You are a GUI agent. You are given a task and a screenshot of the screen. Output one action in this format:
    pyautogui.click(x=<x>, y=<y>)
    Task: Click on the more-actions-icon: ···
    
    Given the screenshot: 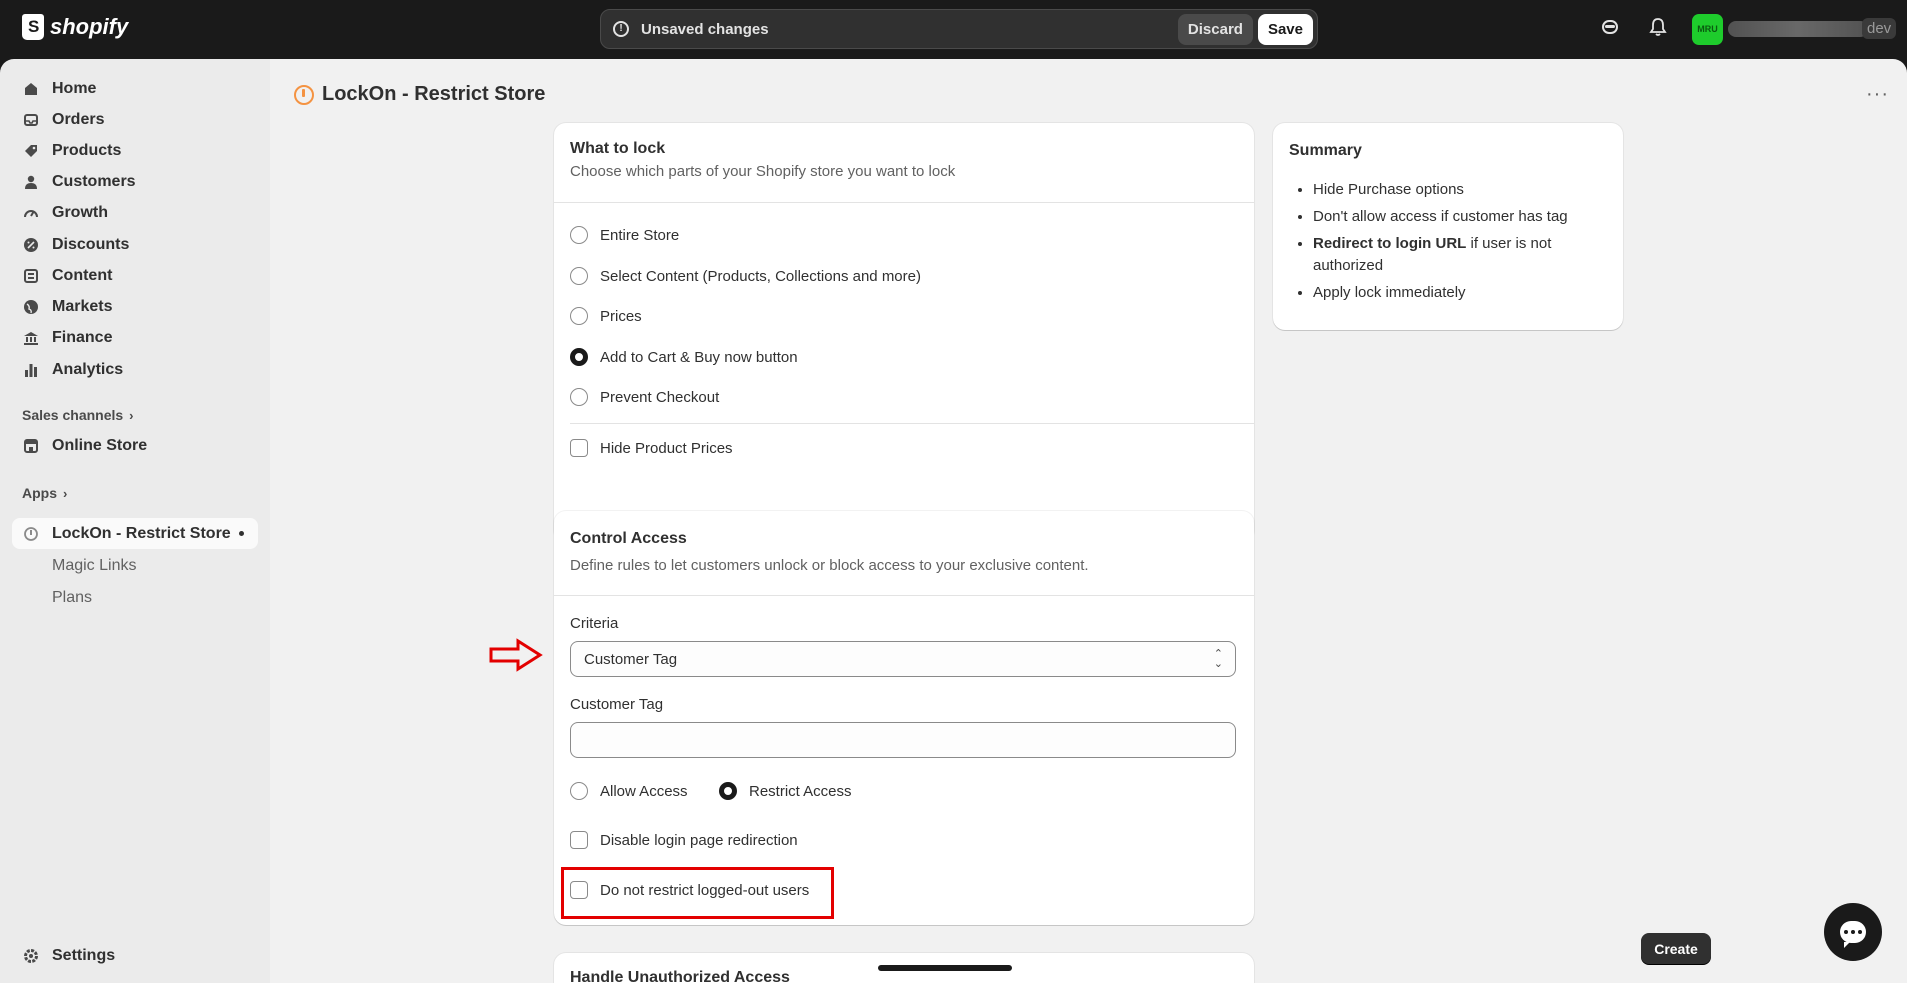 What is the action you would take?
    pyautogui.click(x=1877, y=94)
    